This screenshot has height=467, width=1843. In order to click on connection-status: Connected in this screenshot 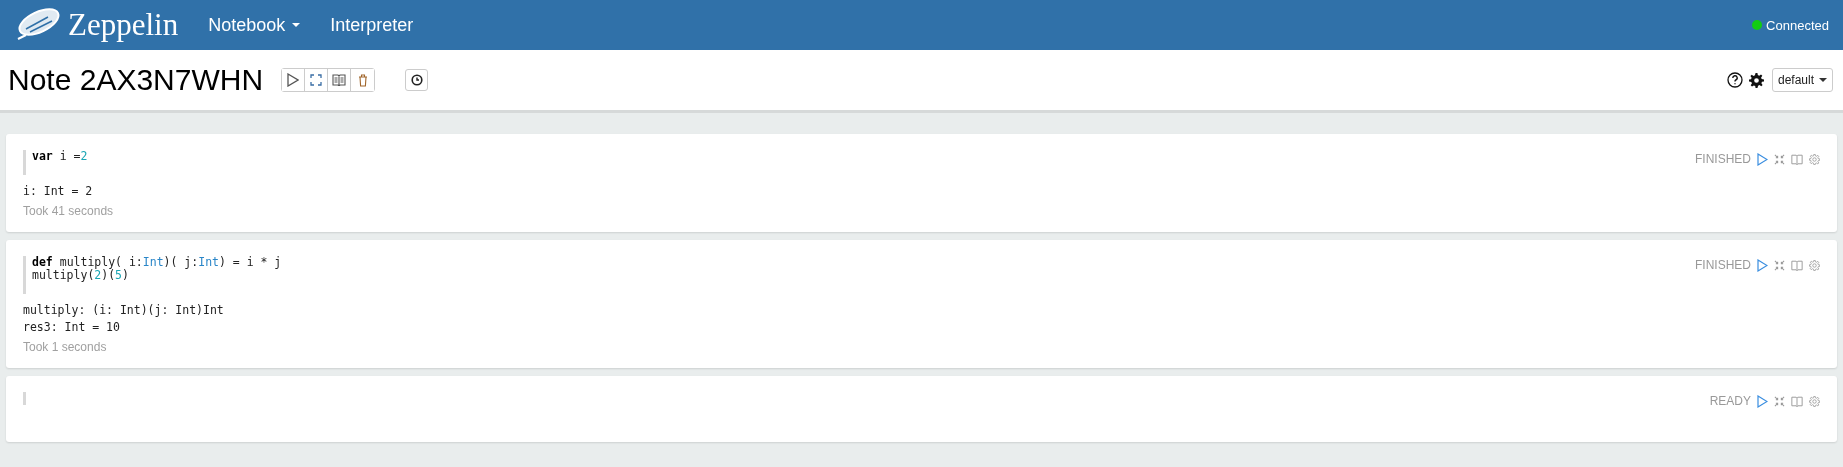, I will do `click(1797, 25)`.